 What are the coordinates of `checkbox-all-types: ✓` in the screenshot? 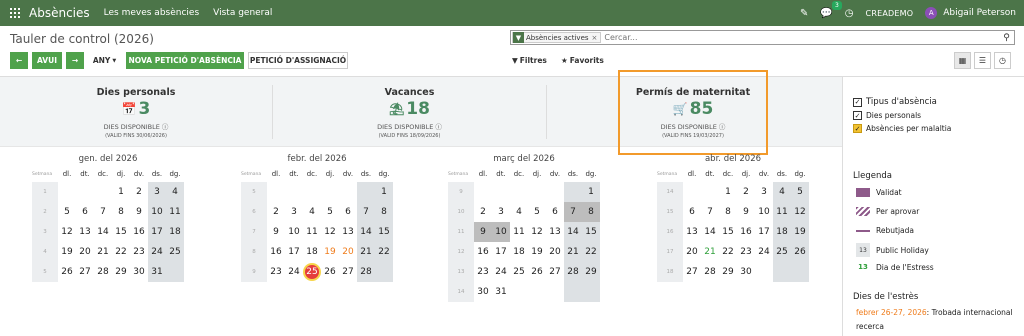 It's located at (857, 102).